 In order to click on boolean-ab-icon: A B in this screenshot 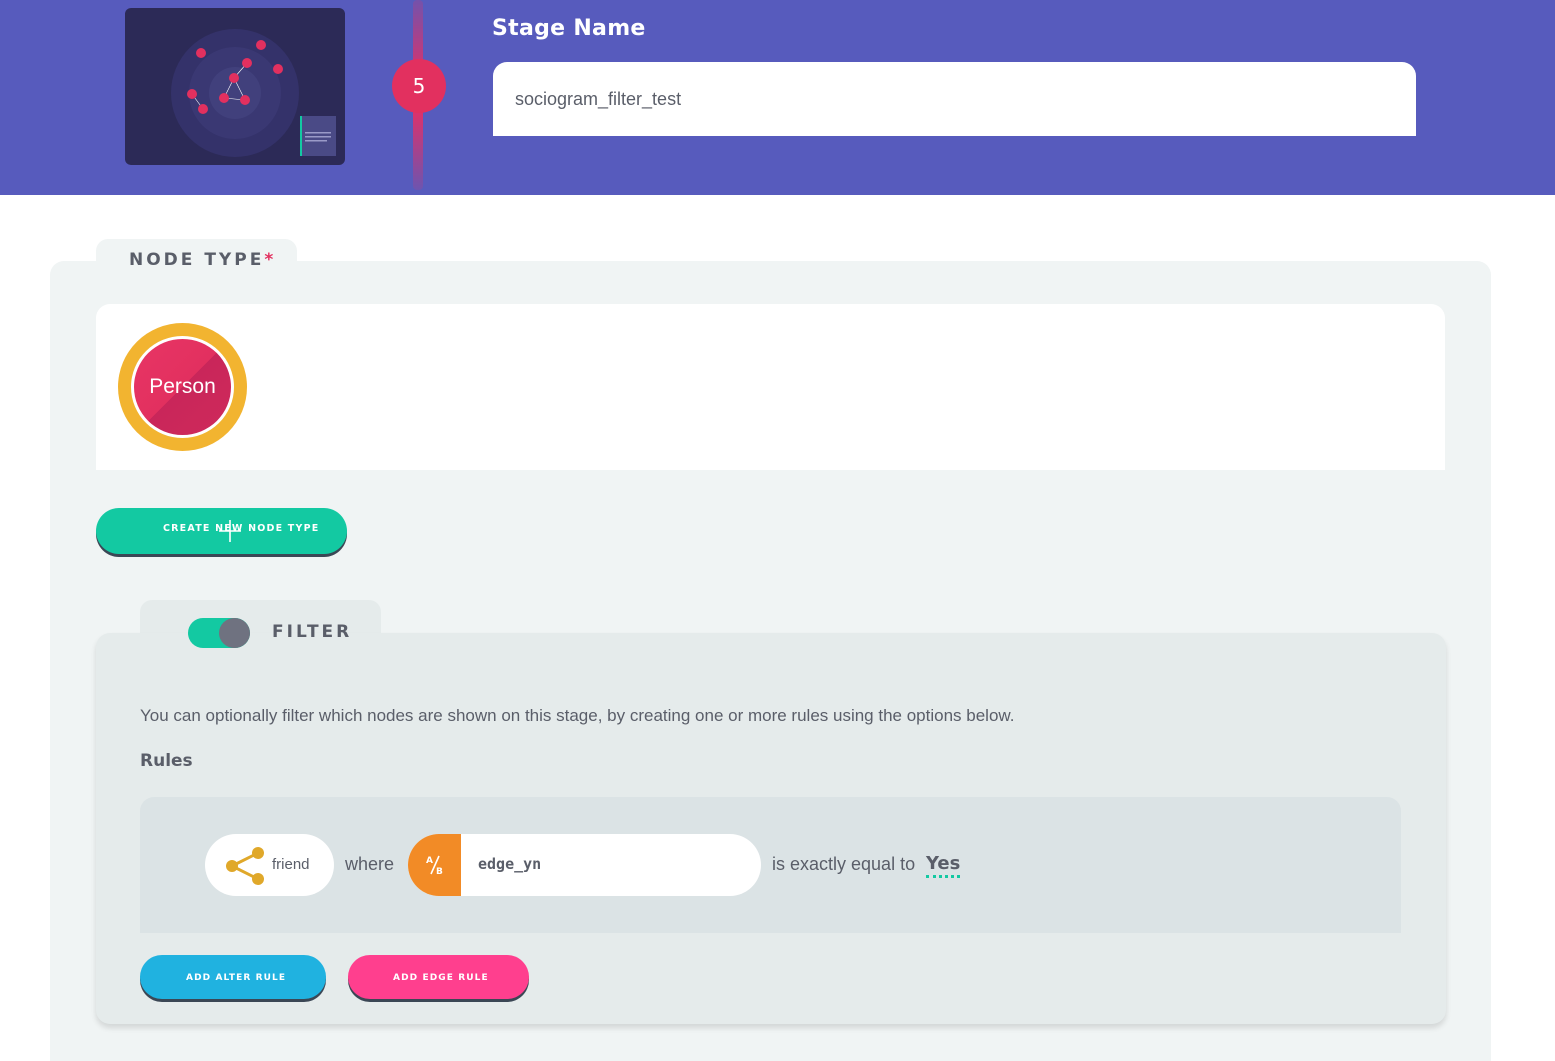, I will do `click(434, 865)`.